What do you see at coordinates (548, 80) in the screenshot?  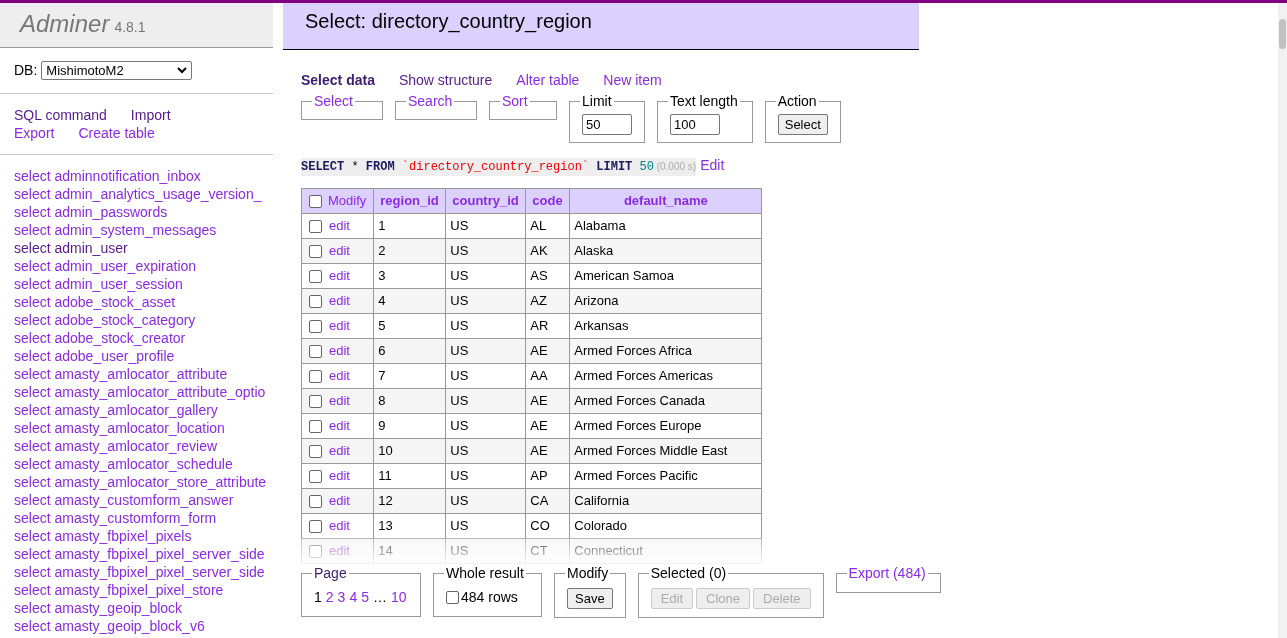 I see `tab: Alter table` at bounding box center [548, 80].